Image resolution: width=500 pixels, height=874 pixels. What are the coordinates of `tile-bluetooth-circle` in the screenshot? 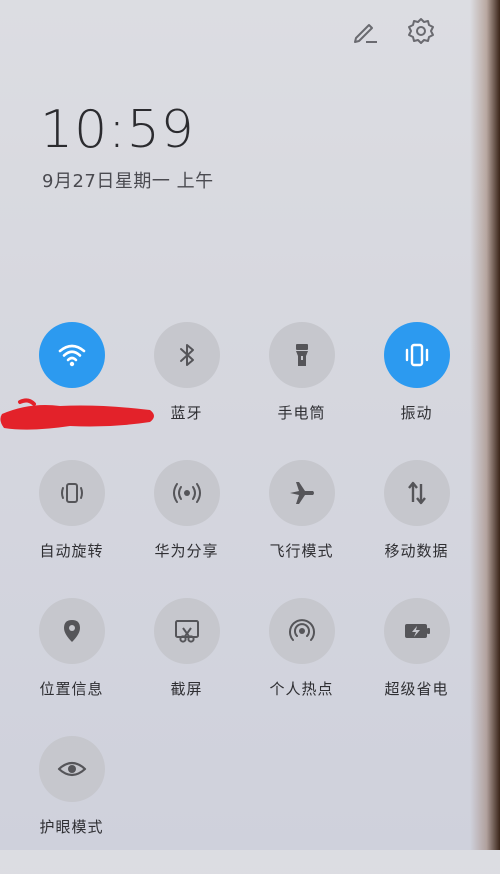 It's located at (186, 355).